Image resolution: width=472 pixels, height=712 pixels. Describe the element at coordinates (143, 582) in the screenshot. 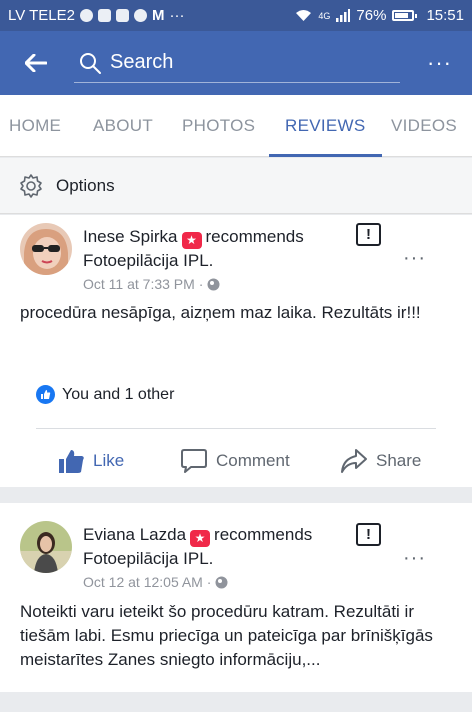

I see `post-timestamp: Oct 12 at 12:05 AM` at that location.